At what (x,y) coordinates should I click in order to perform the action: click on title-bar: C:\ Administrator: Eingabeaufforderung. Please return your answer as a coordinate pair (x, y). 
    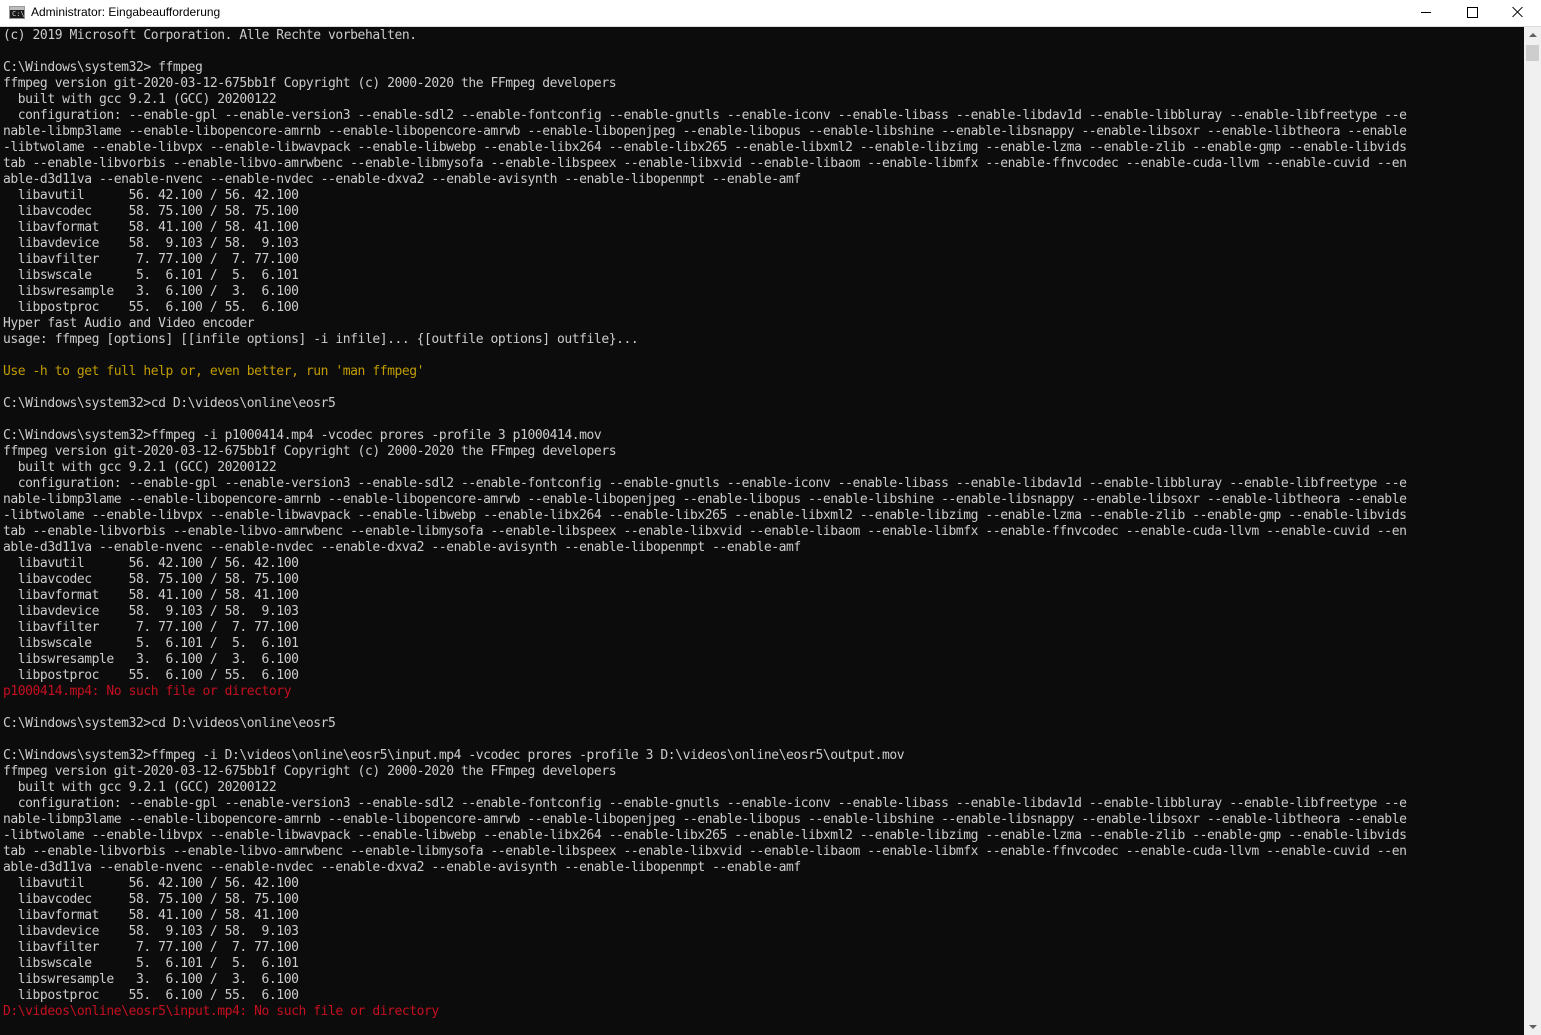
    Looking at the image, I should click on (770, 13).